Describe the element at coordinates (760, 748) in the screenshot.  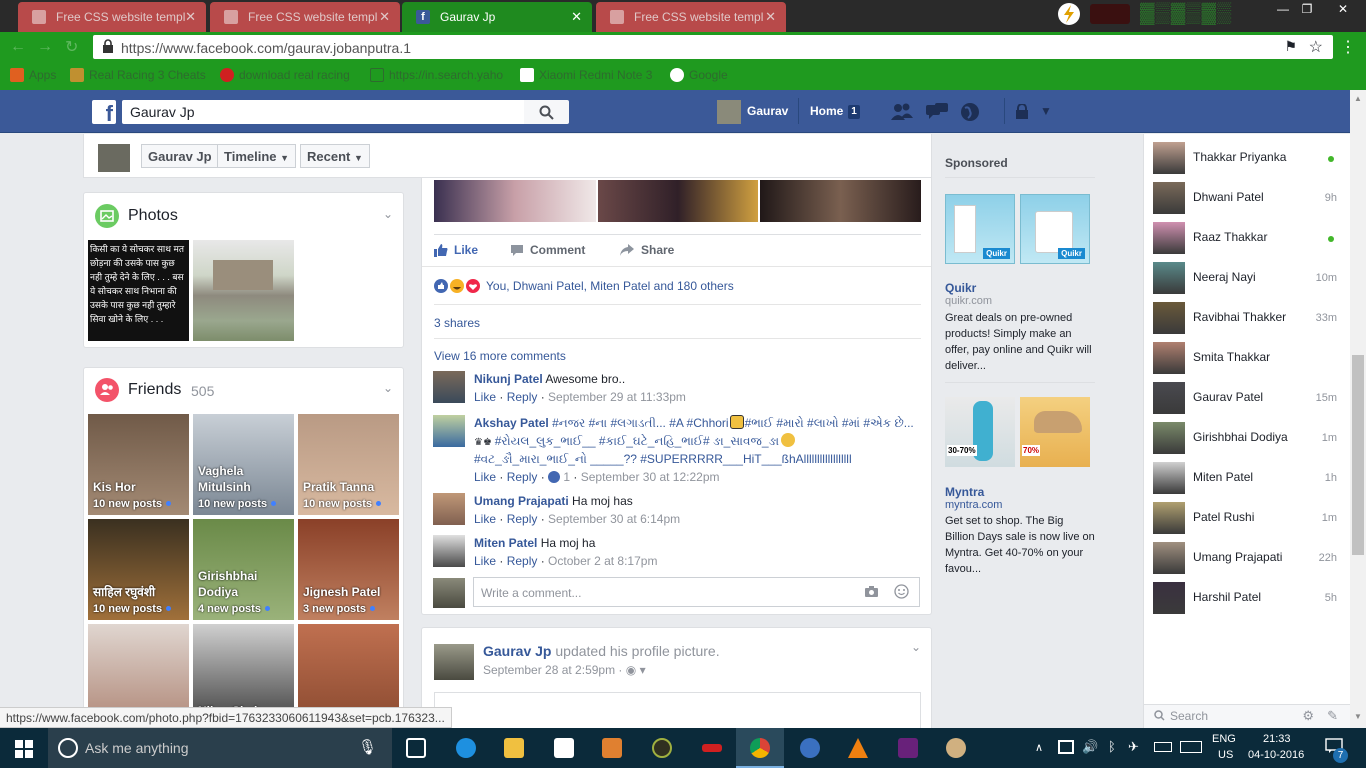
I see `chrome-button` at that location.